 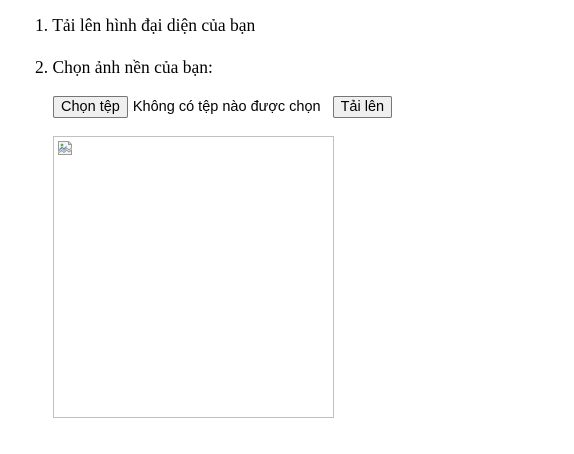 I want to click on step-2: 2. Chọn ảnh nền của bạn:, so click(x=124, y=67).